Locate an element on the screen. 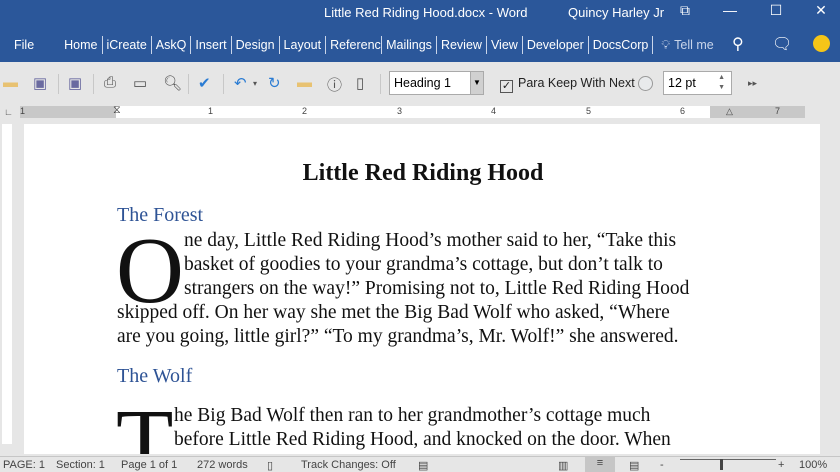  new-document-icon: ▯ is located at coordinates (360, 83).